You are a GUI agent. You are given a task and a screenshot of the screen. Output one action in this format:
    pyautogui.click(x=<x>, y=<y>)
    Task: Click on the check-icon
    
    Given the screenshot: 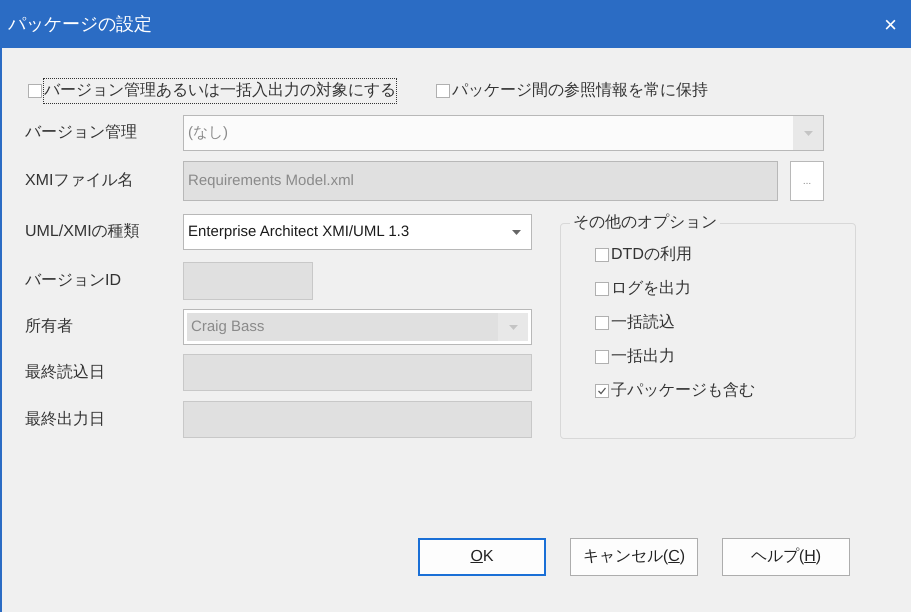 What is the action you would take?
    pyautogui.click(x=602, y=391)
    